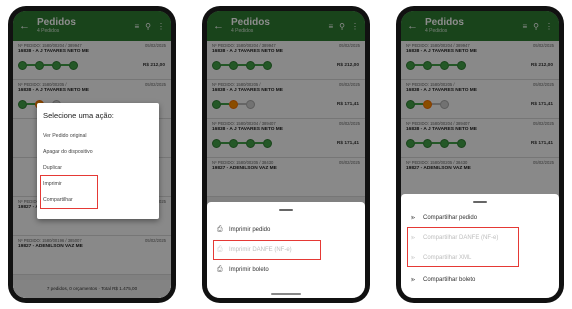 Image resolution: width=572 pixels, height=309 pixels. Describe the element at coordinates (450, 218) in the screenshot. I see `option-label: Compartilhar pedido` at that location.